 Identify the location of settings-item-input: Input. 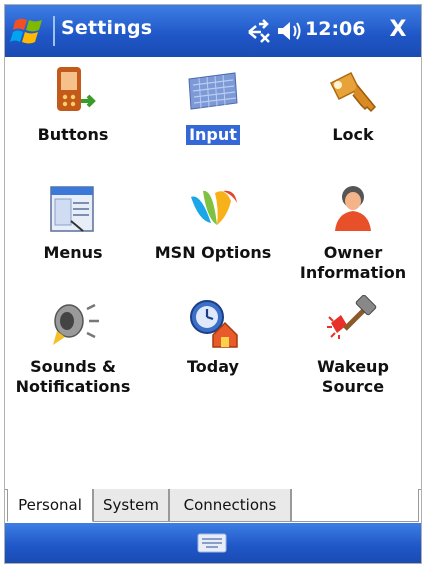
(213, 104).